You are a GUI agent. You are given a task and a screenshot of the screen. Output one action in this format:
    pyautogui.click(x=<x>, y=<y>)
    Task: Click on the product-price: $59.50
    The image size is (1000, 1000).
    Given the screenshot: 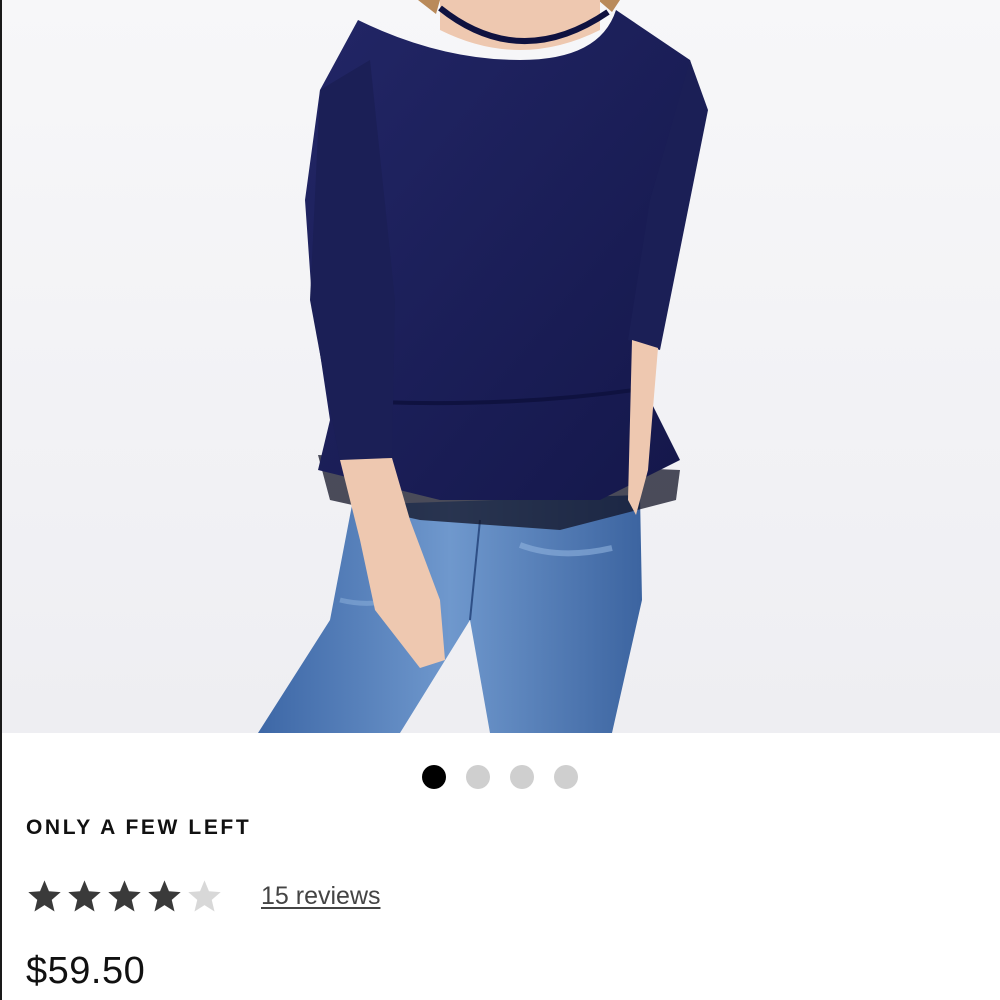 What is the action you would take?
    pyautogui.click(x=86, y=971)
    